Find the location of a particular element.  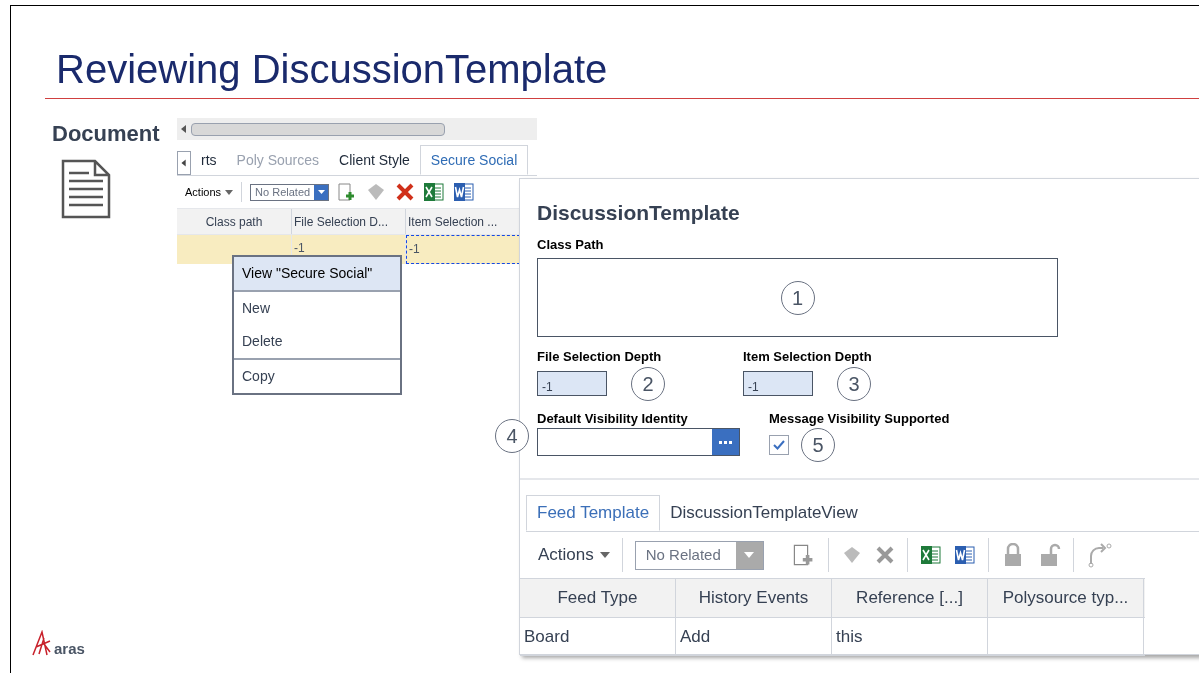

menu-item: View "Secure Social" is located at coordinates (317, 273).